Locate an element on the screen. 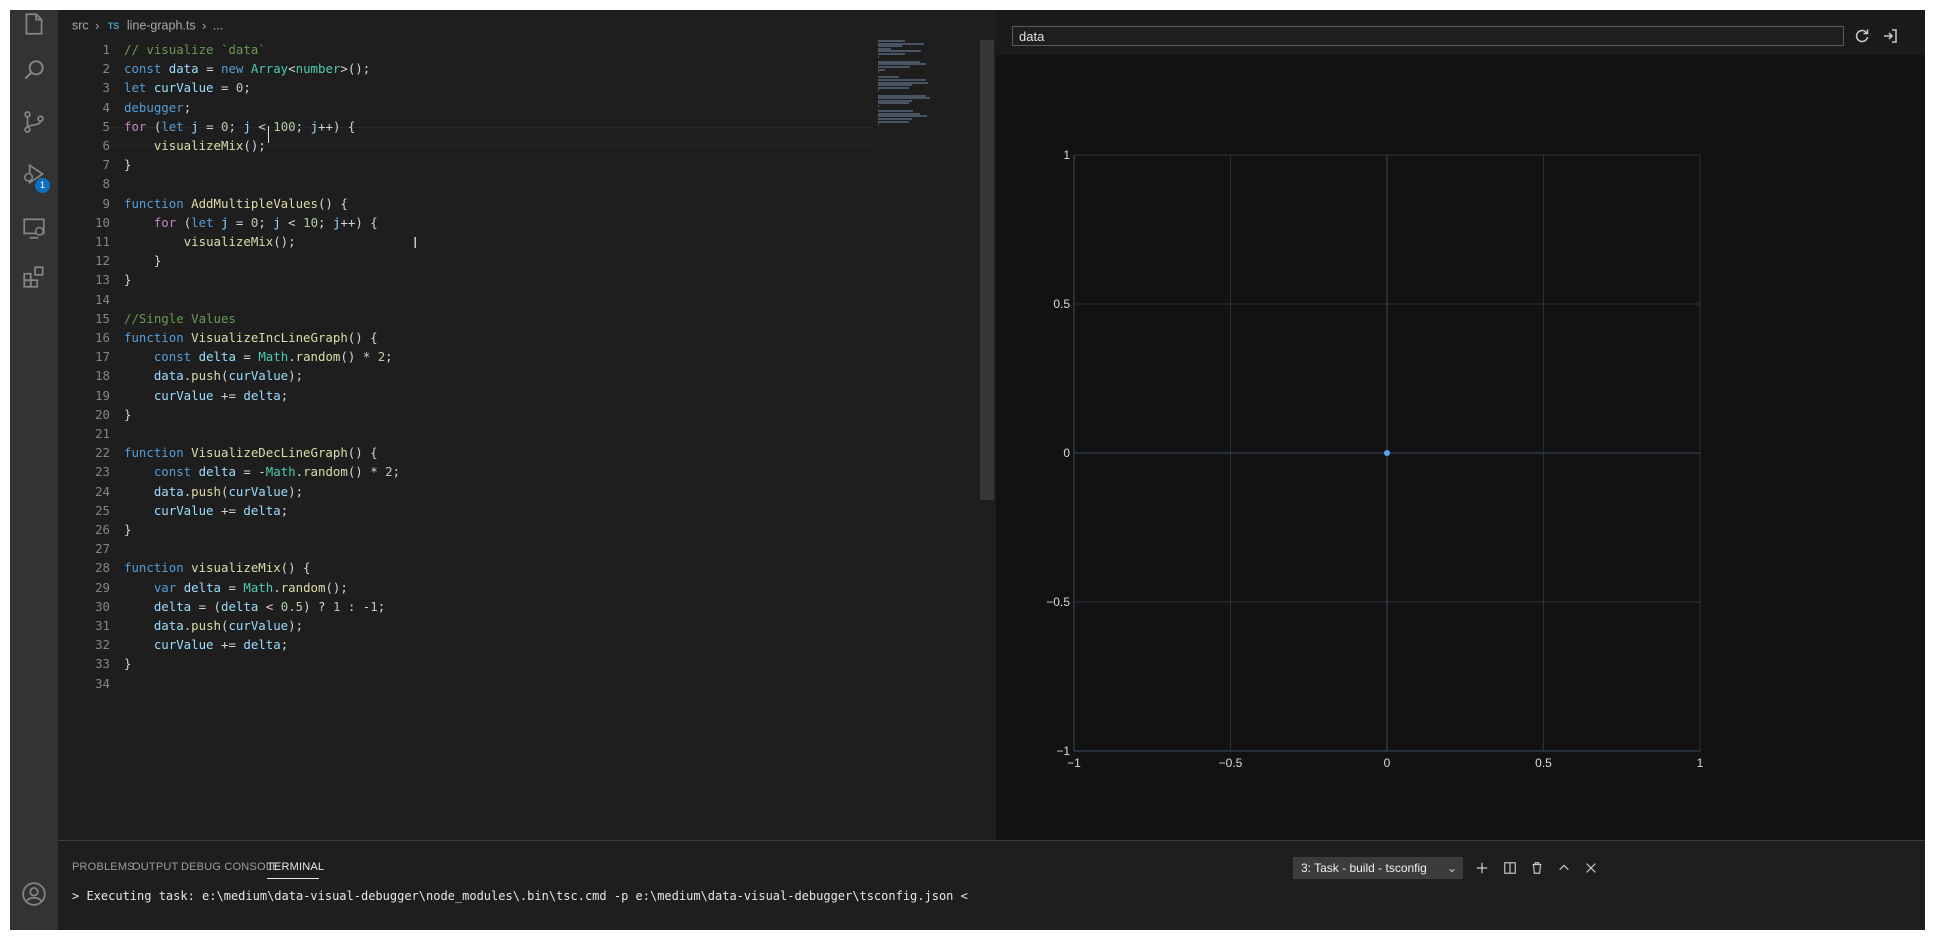 Image resolution: width=1935 pixels, height=943 pixels. code-line: 30 delta = (delta < 0.5) ? 1 : -1; is located at coordinates (468, 606).